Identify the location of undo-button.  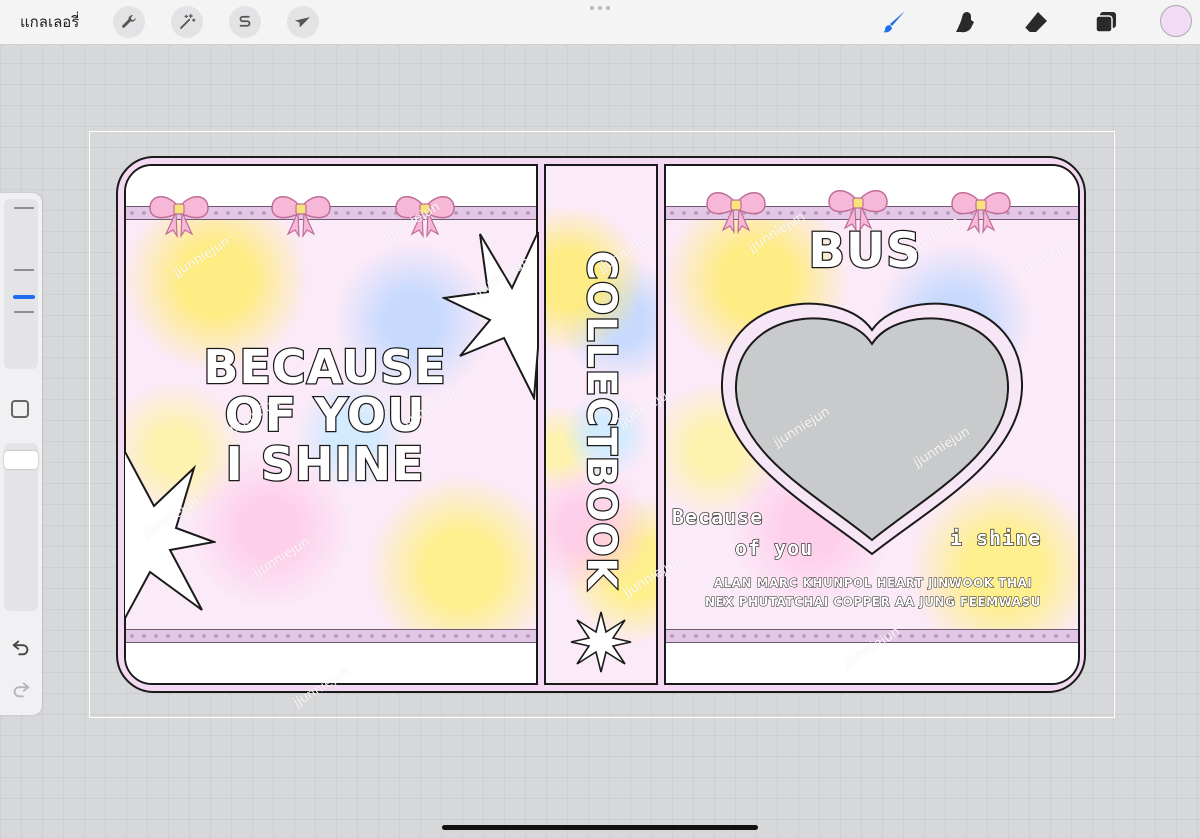
(21, 647).